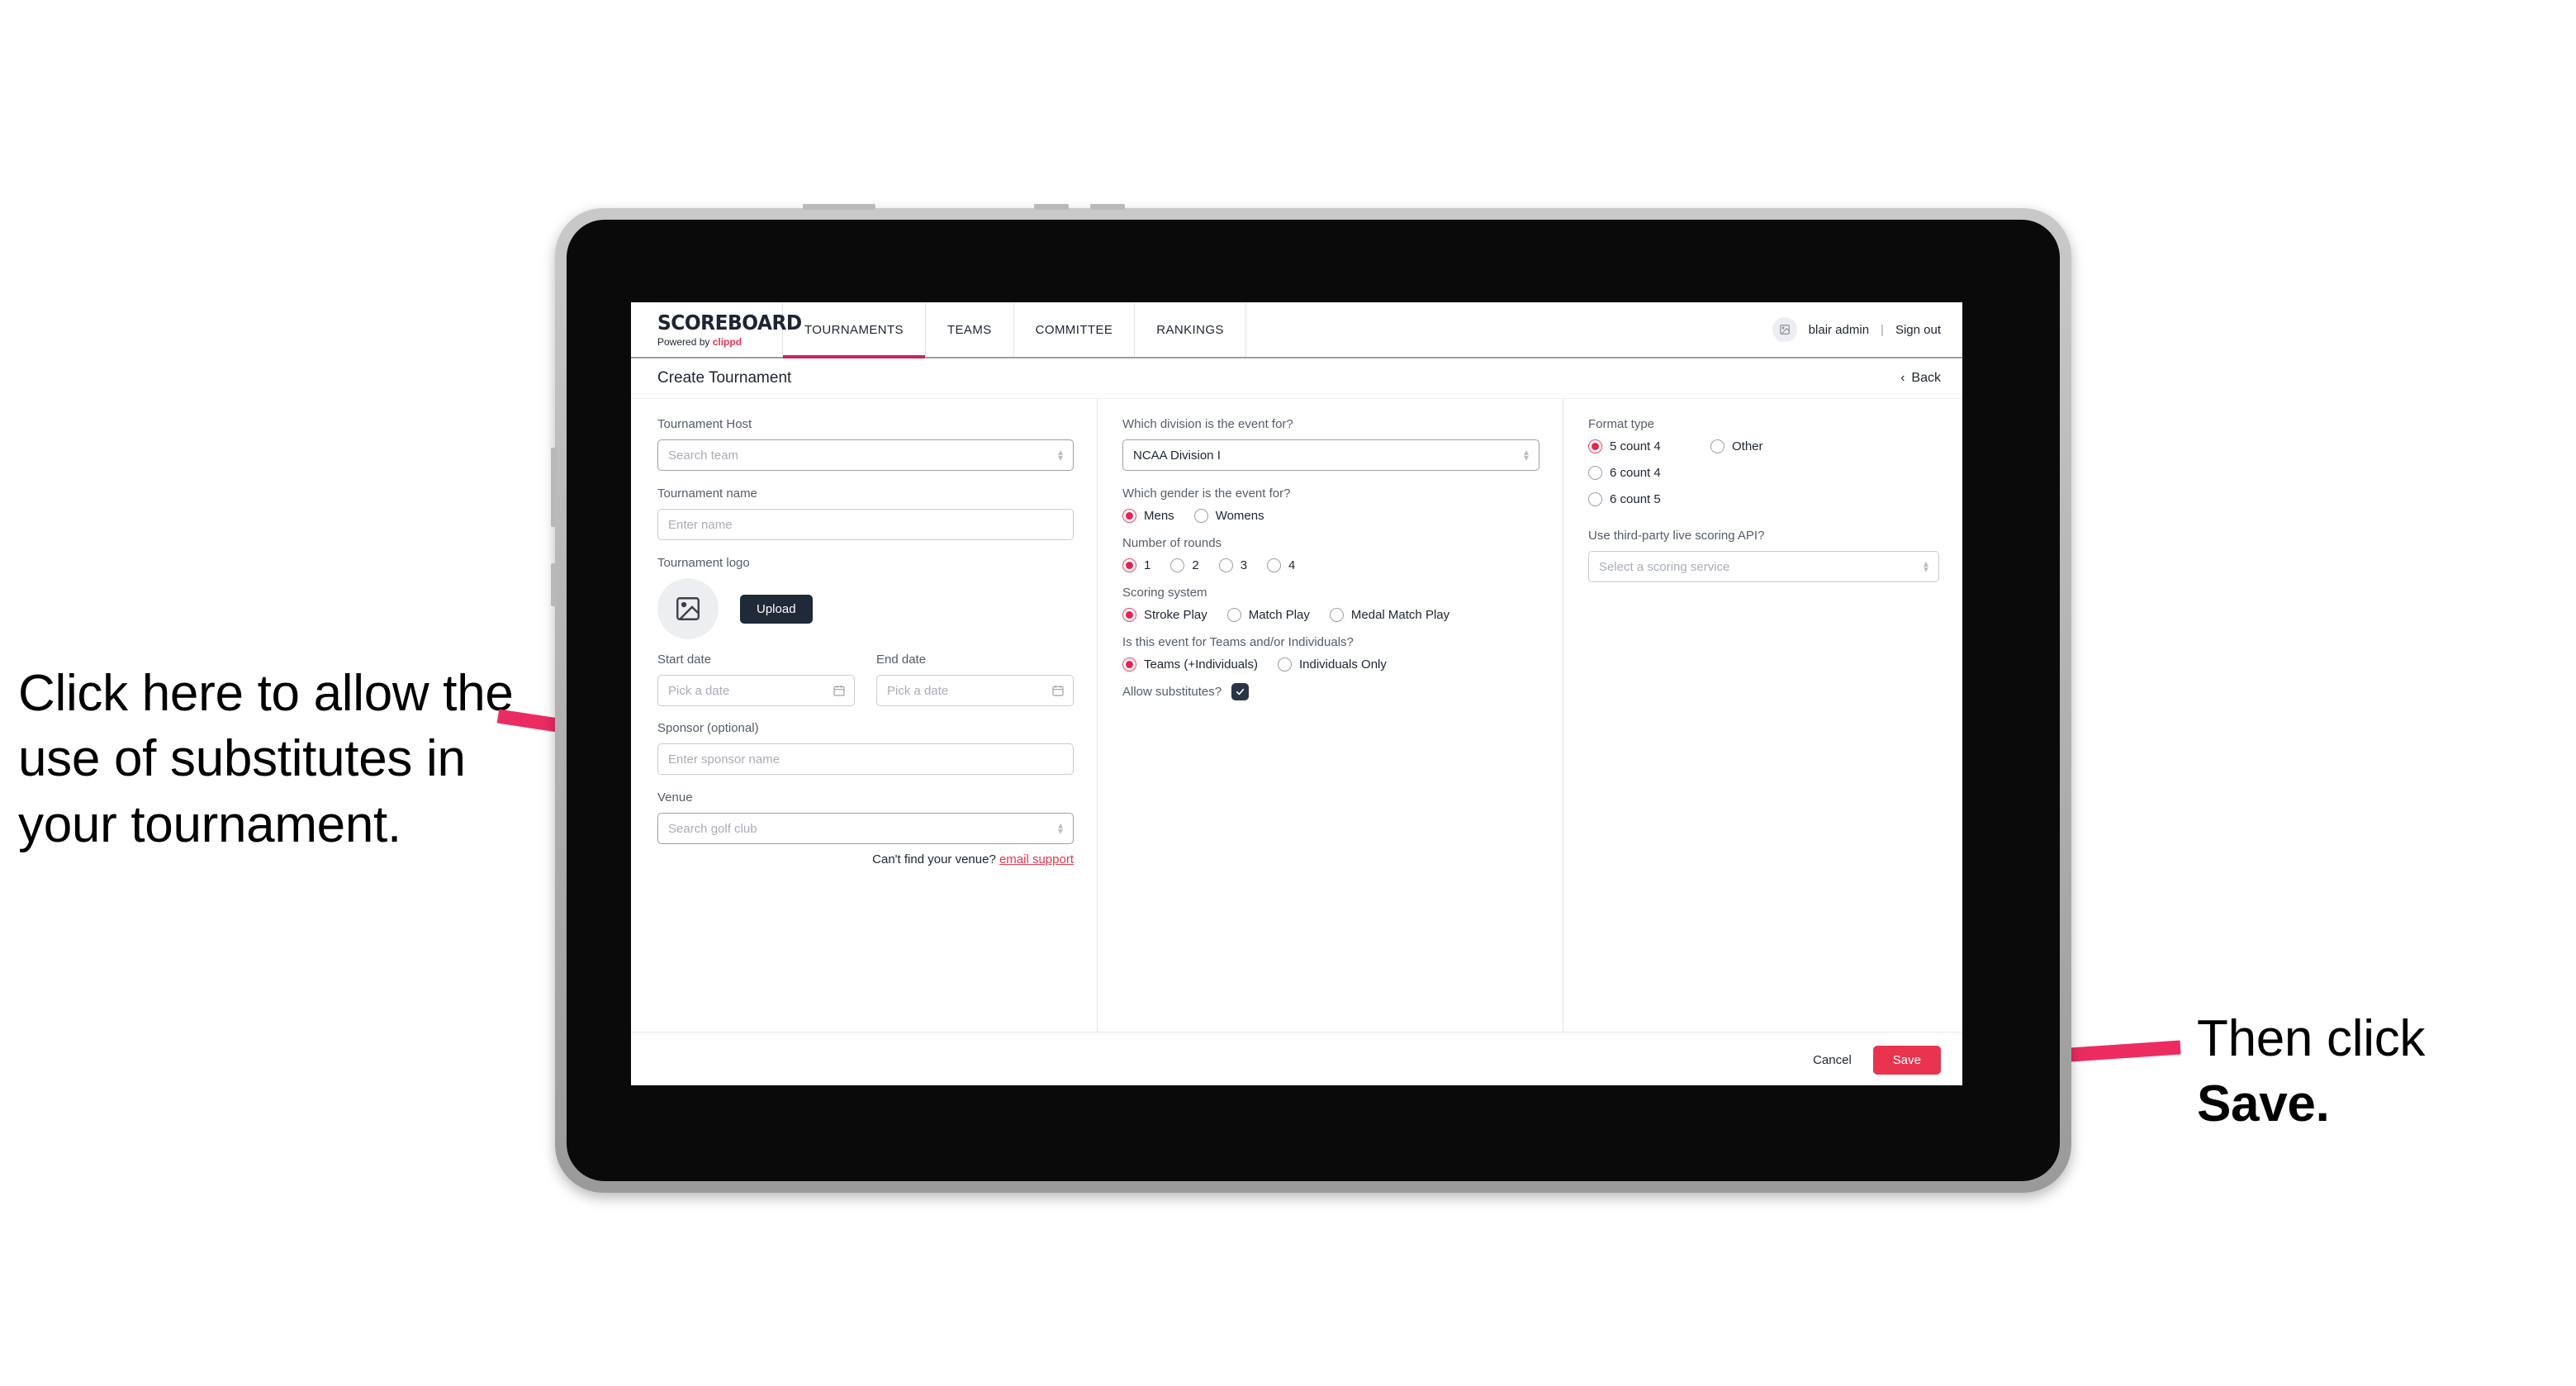 This screenshot has height=1386, width=2576. I want to click on division-value: NCAA Division I, so click(1177, 455).